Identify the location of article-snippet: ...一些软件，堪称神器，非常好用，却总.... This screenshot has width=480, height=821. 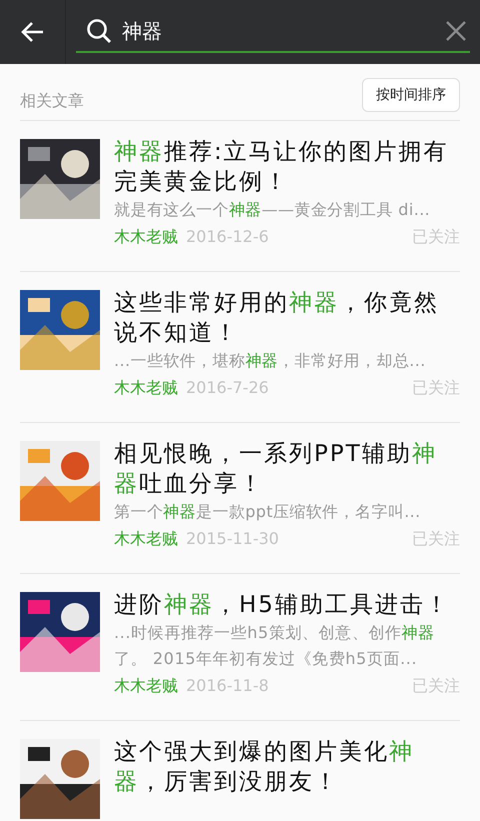
(270, 361).